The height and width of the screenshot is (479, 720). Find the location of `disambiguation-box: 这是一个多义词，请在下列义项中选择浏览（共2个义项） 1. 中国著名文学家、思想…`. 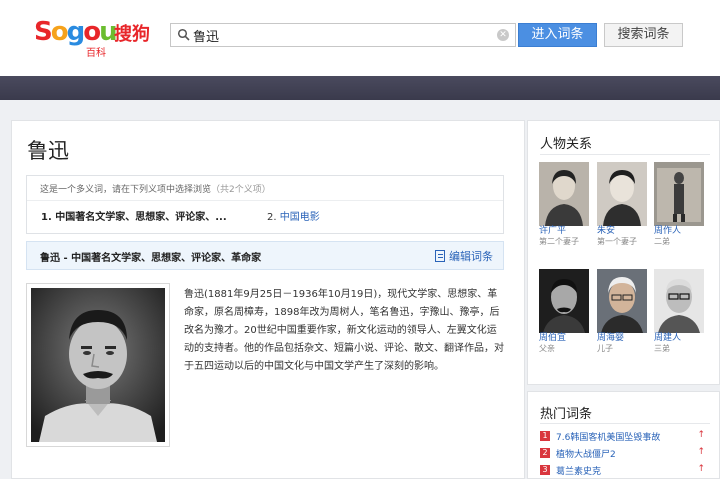

disambiguation-box: 这是一个多义词，请在下列义项中选择浏览（共2个义项） 1. 中国著名文学家、思想… is located at coordinates (265, 204).